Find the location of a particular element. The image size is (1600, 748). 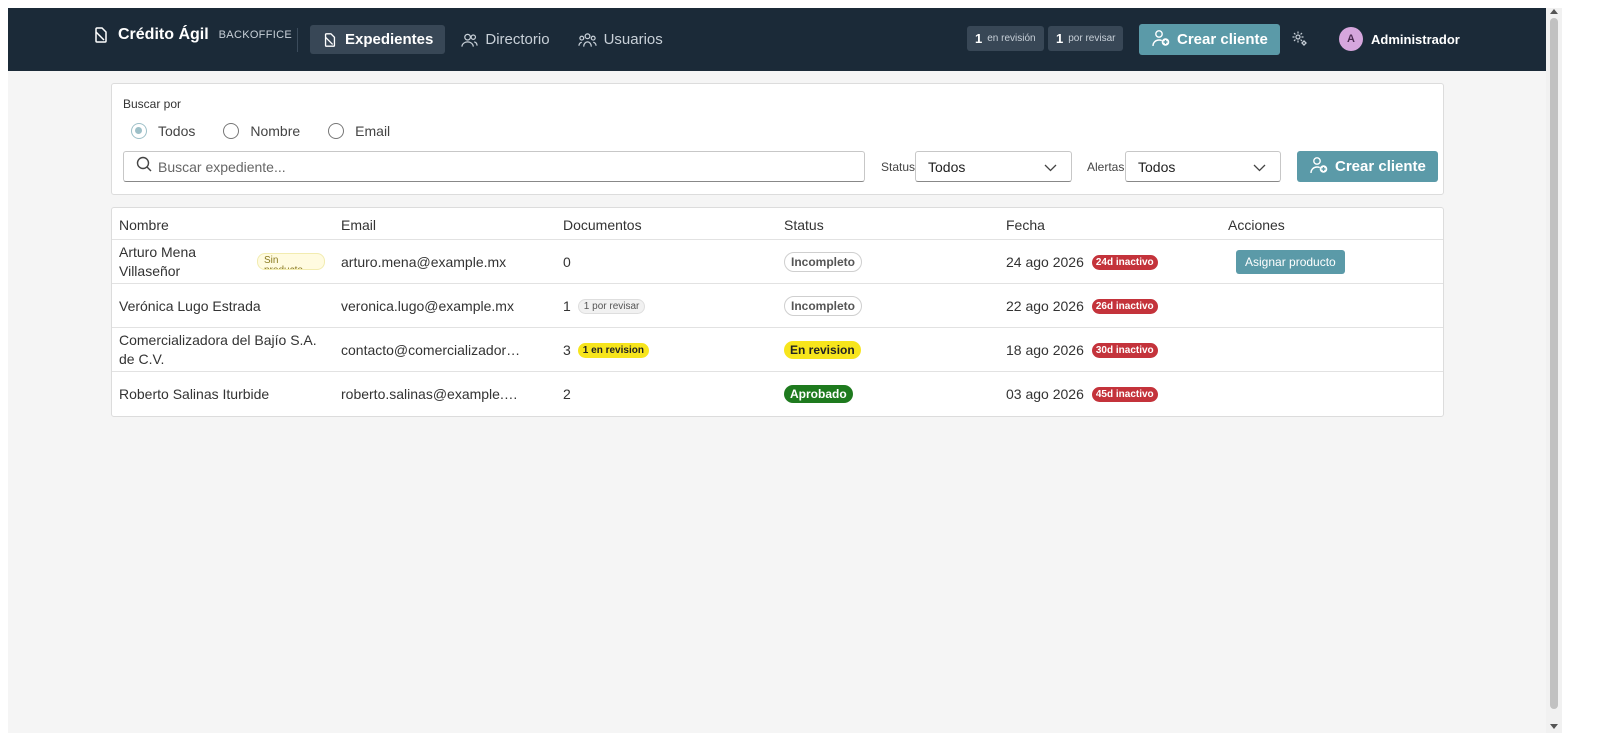

status-badge: En revision is located at coordinates (822, 350).